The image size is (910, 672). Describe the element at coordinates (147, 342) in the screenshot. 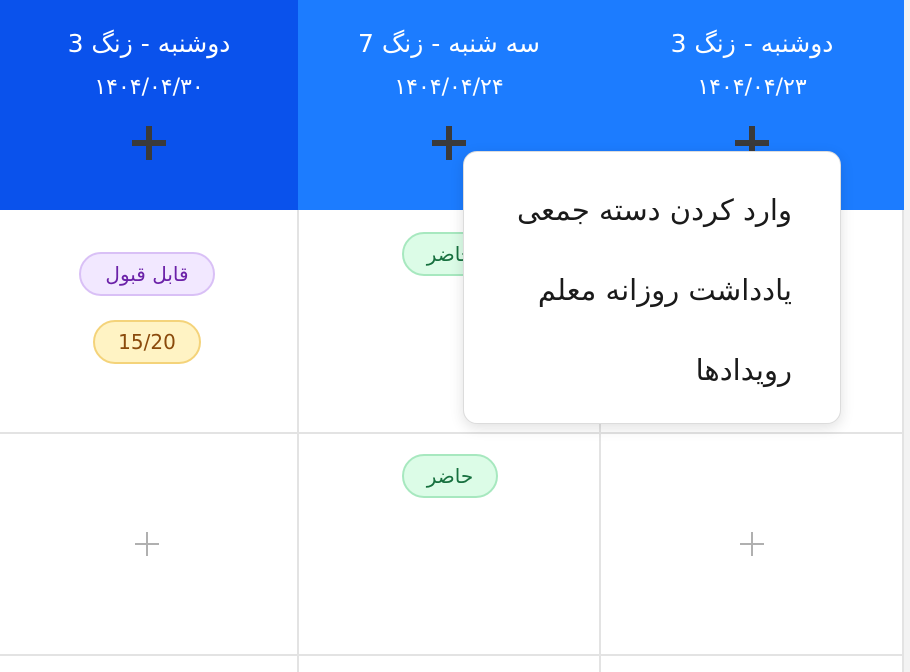

I see `score-badge: 15/20` at that location.